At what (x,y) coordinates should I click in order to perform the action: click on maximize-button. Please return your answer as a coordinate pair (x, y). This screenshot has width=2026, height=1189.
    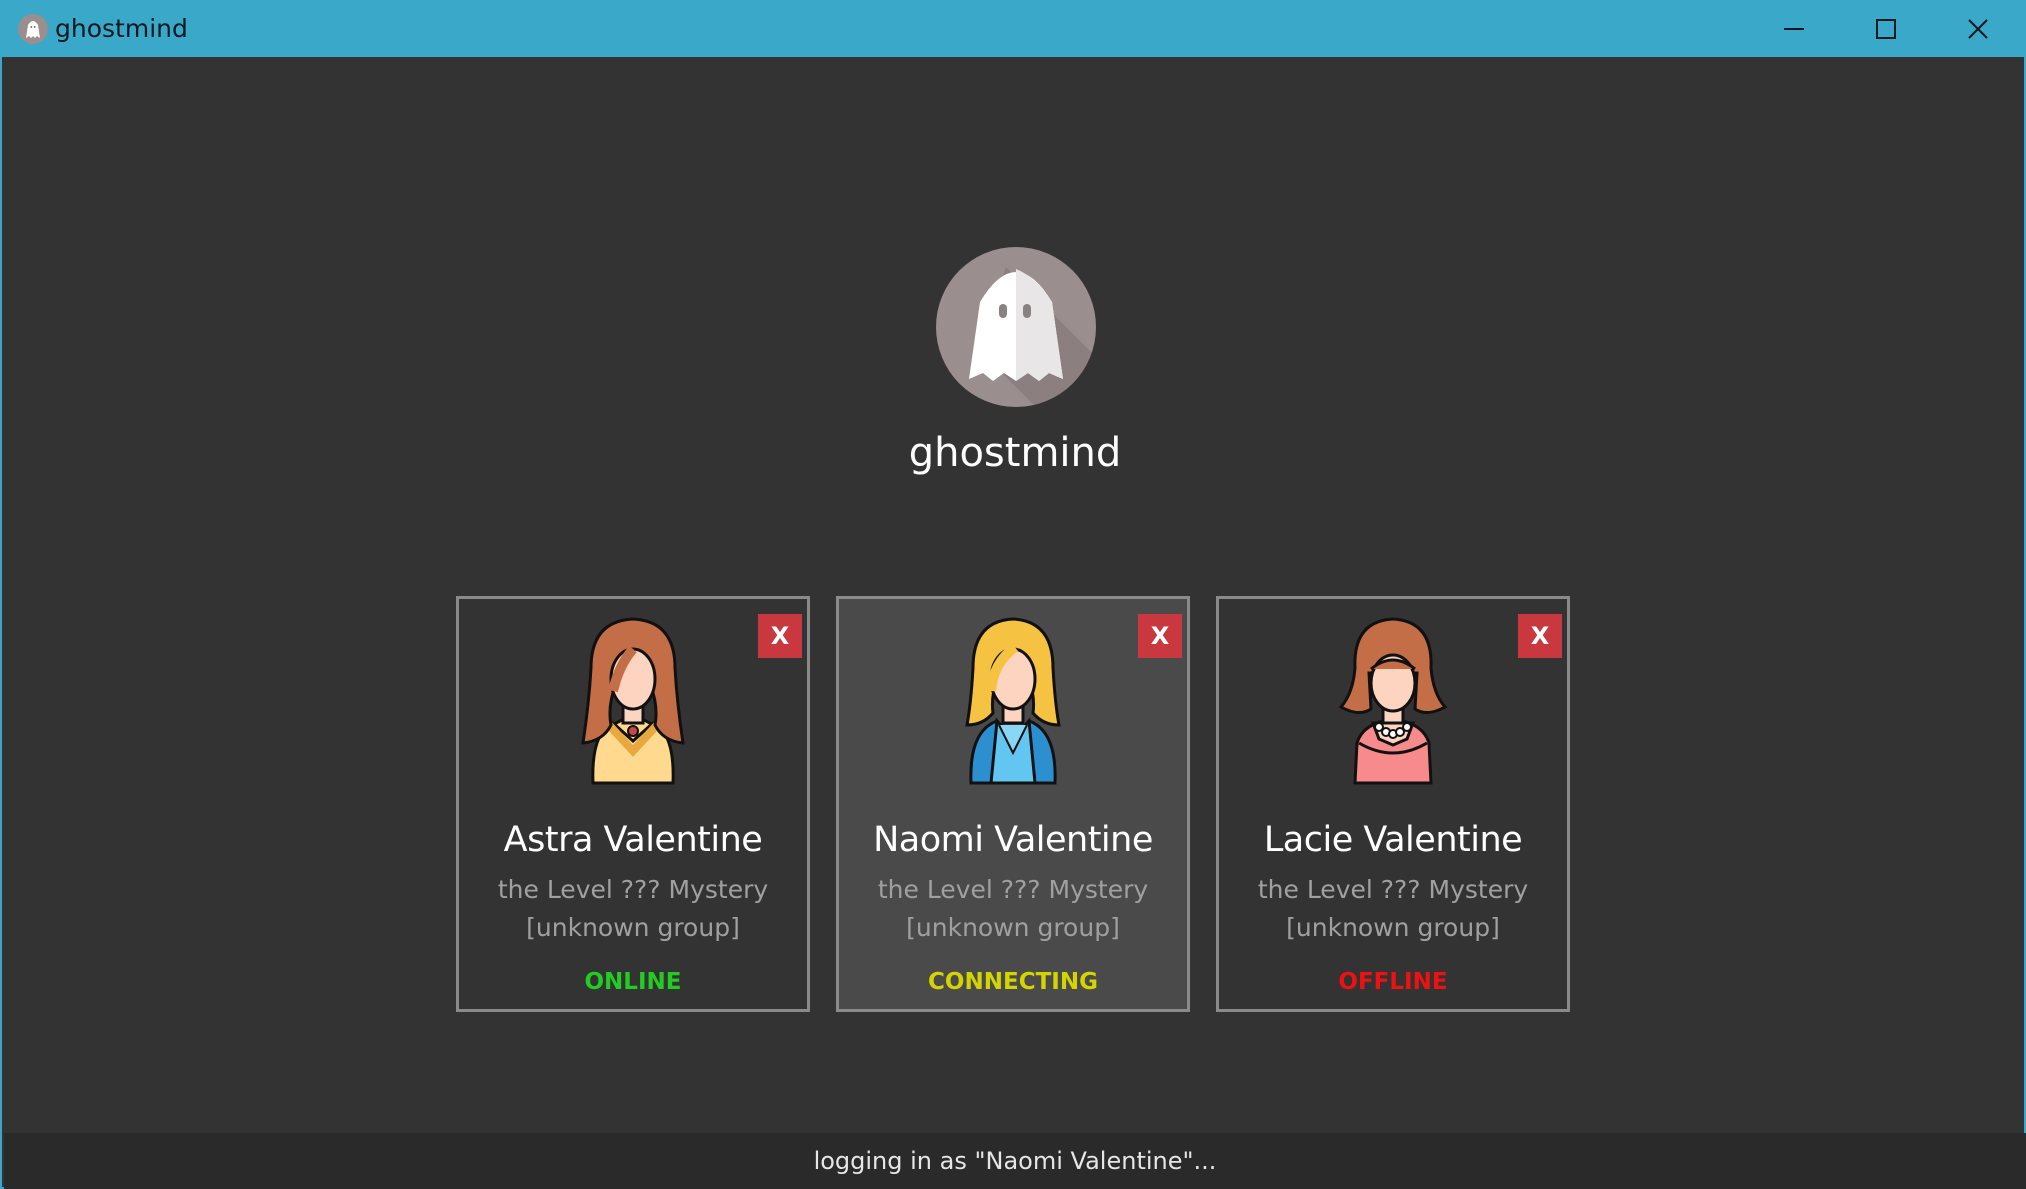
    Looking at the image, I should click on (1886, 28).